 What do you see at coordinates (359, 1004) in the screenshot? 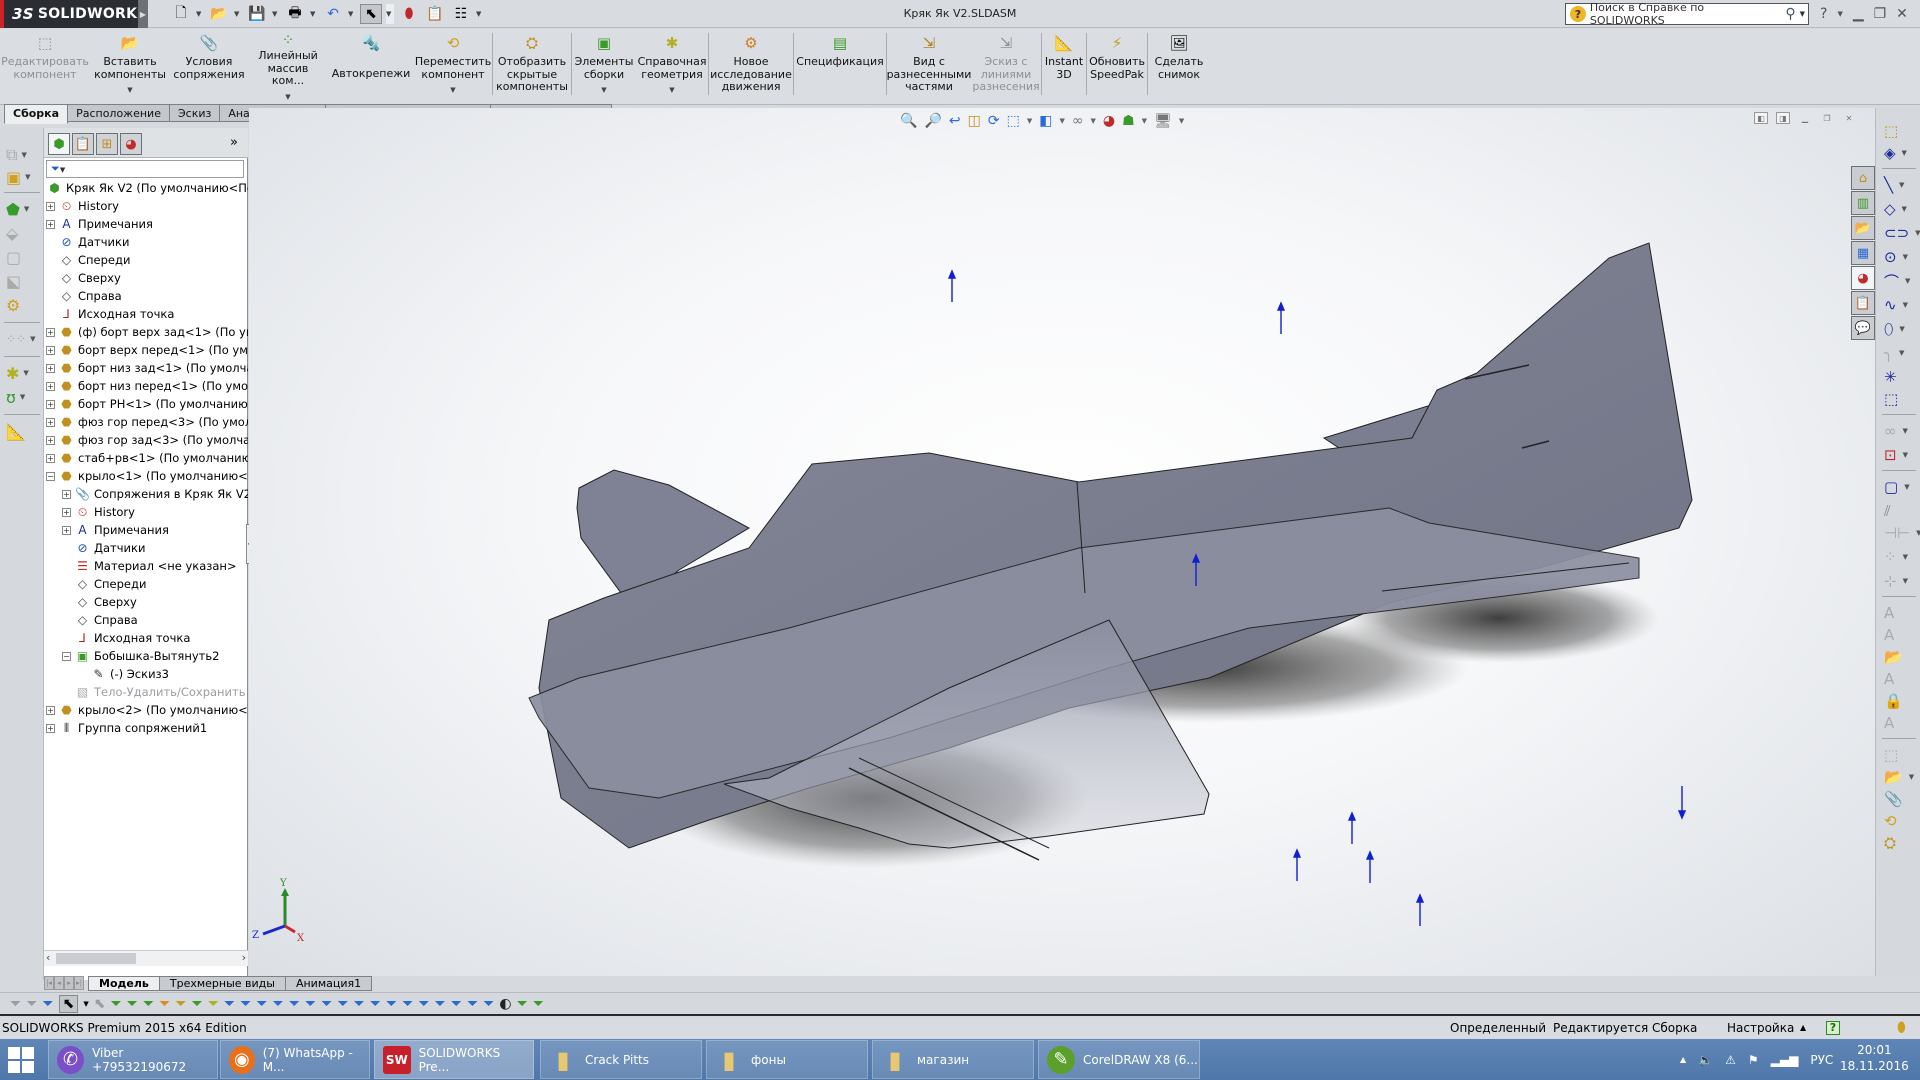
I see `filter-notes-icon: ⏷` at bounding box center [359, 1004].